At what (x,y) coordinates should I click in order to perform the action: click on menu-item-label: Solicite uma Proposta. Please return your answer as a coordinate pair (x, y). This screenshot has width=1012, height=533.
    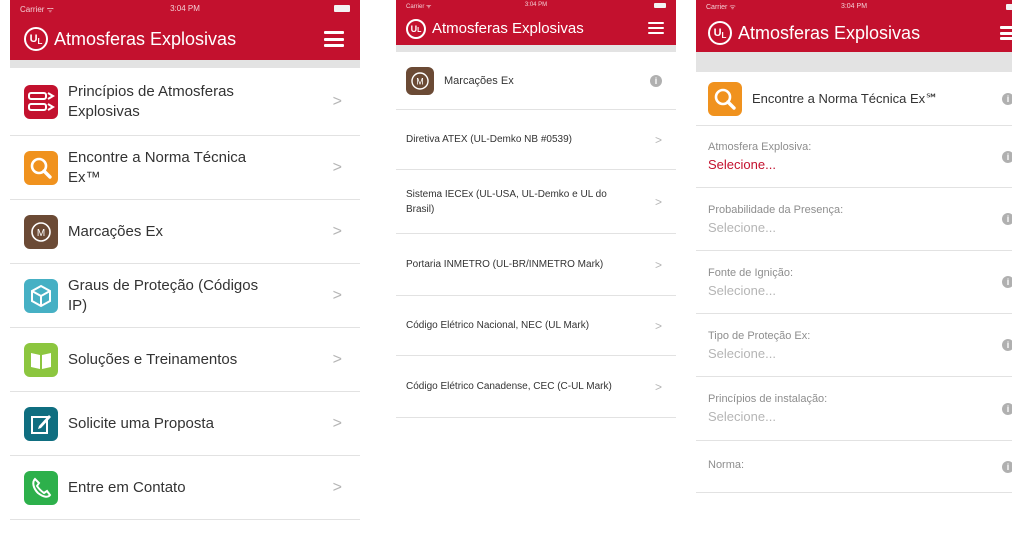
    Looking at the image, I should click on (141, 423).